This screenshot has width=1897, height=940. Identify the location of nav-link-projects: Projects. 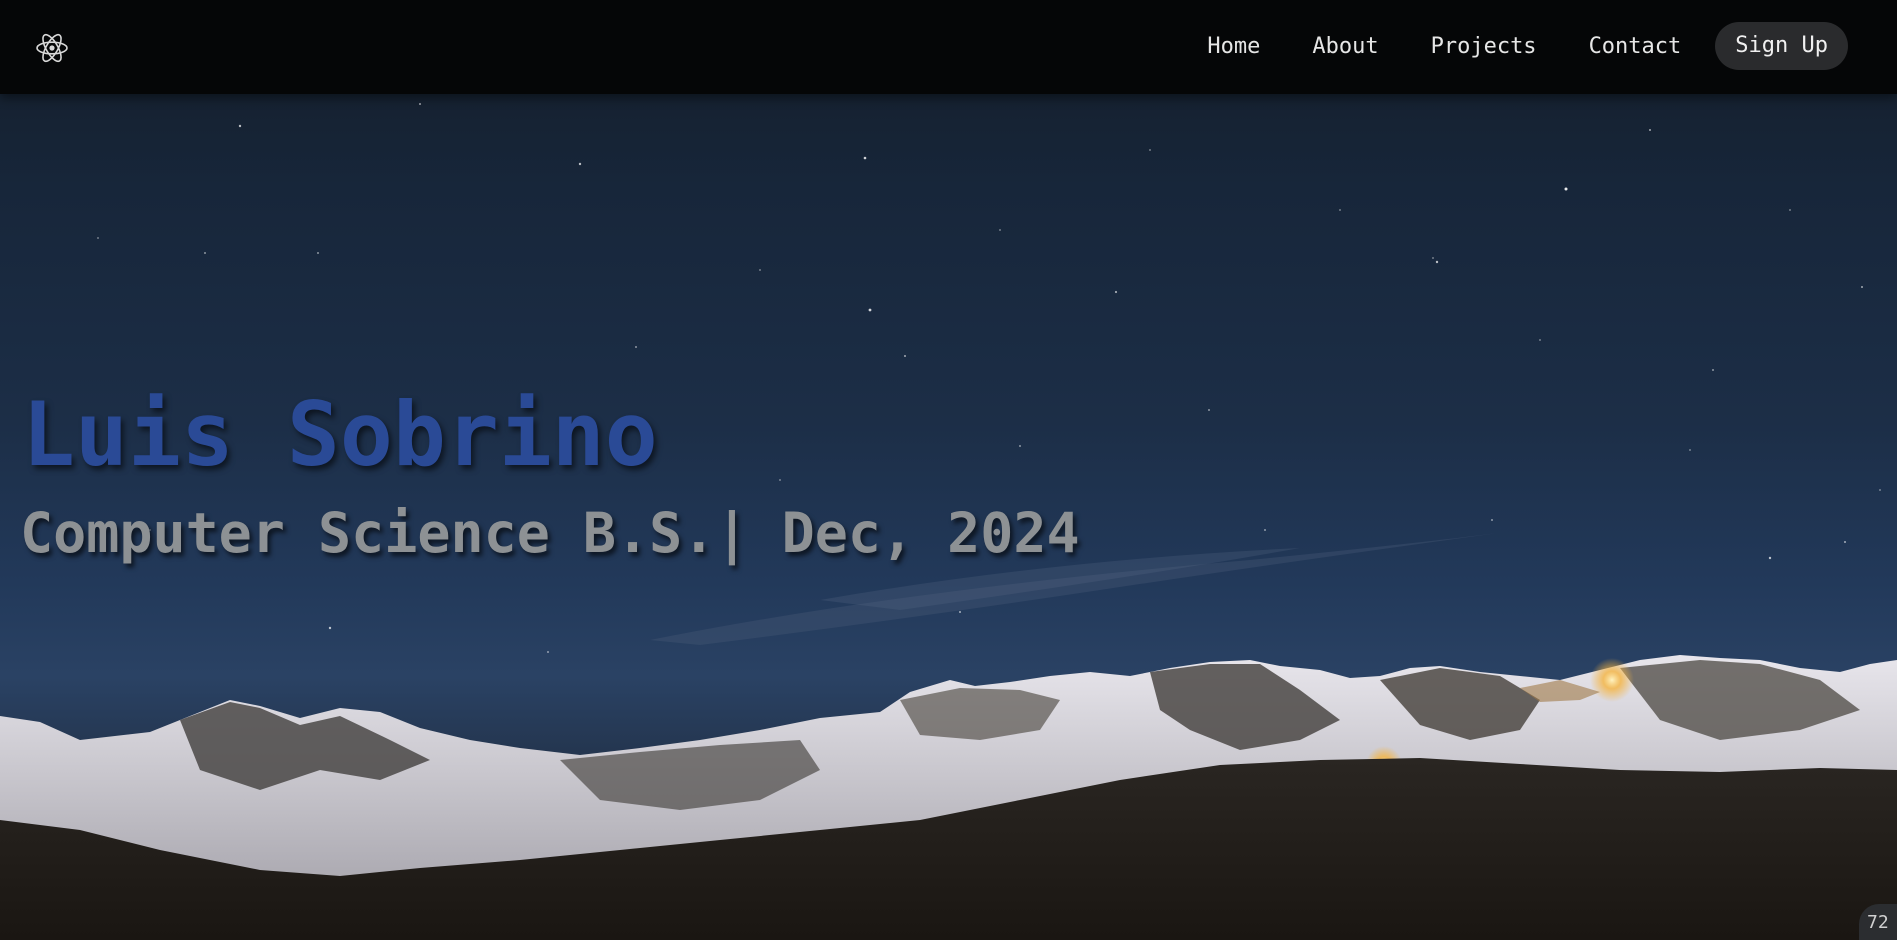
(1484, 46).